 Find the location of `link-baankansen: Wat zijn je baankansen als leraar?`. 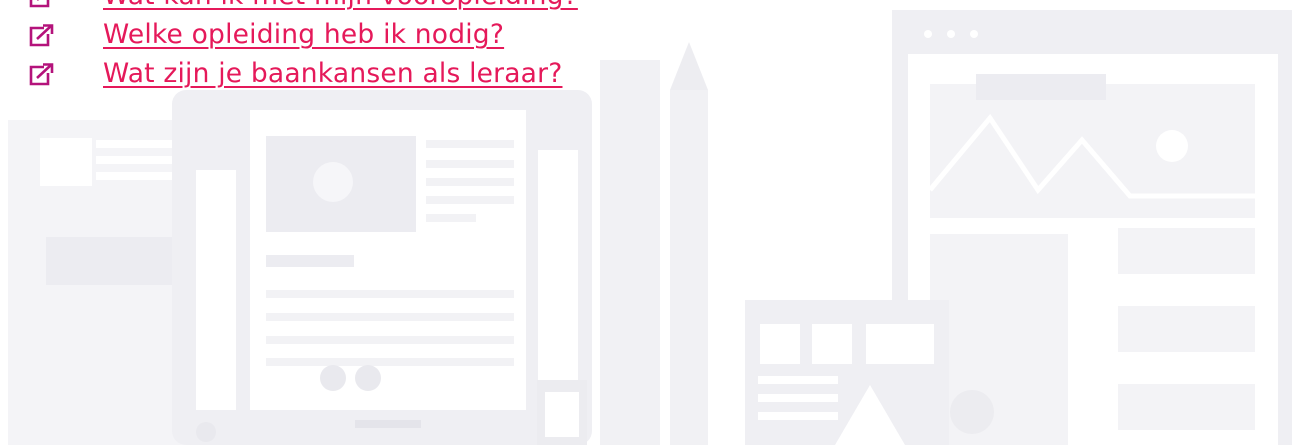

link-baankansen: Wat zijn je baankansen als leraar? is located at coordinates (332, 74).